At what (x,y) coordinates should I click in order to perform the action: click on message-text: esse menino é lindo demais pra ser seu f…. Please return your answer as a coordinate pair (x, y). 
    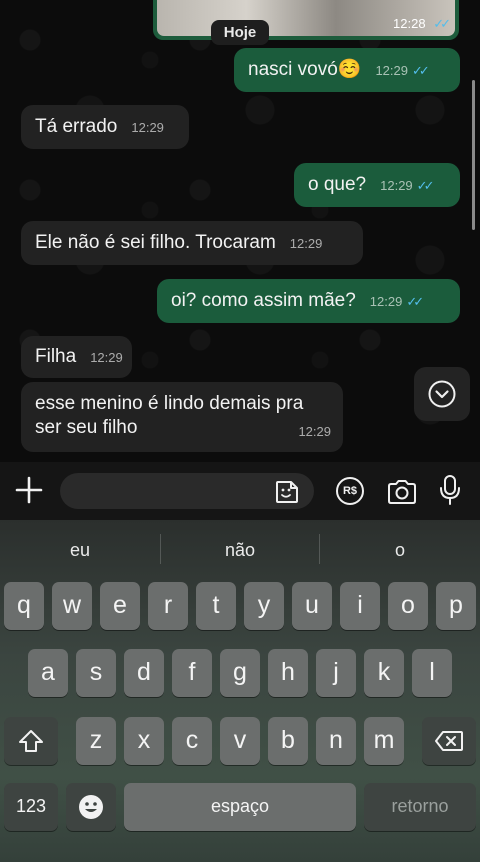
    Looking at the image, I should click on (169, 415).